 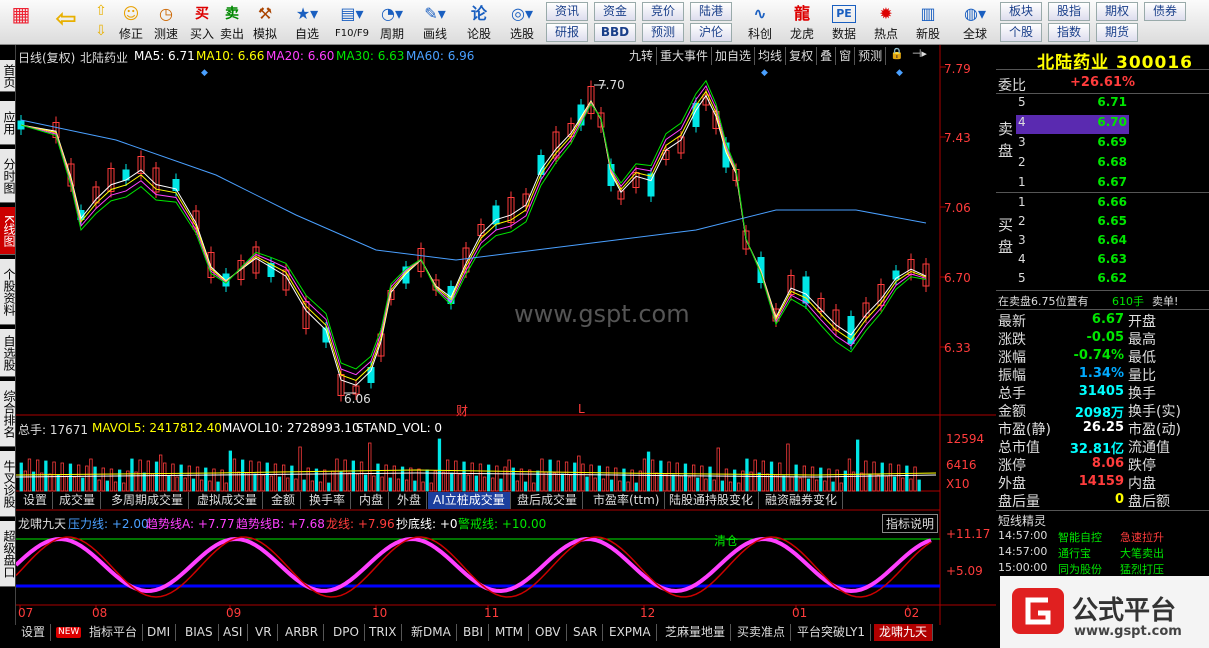 I want to click on simulate-button: ⚒ 模拟, so click(x=265, y=22).